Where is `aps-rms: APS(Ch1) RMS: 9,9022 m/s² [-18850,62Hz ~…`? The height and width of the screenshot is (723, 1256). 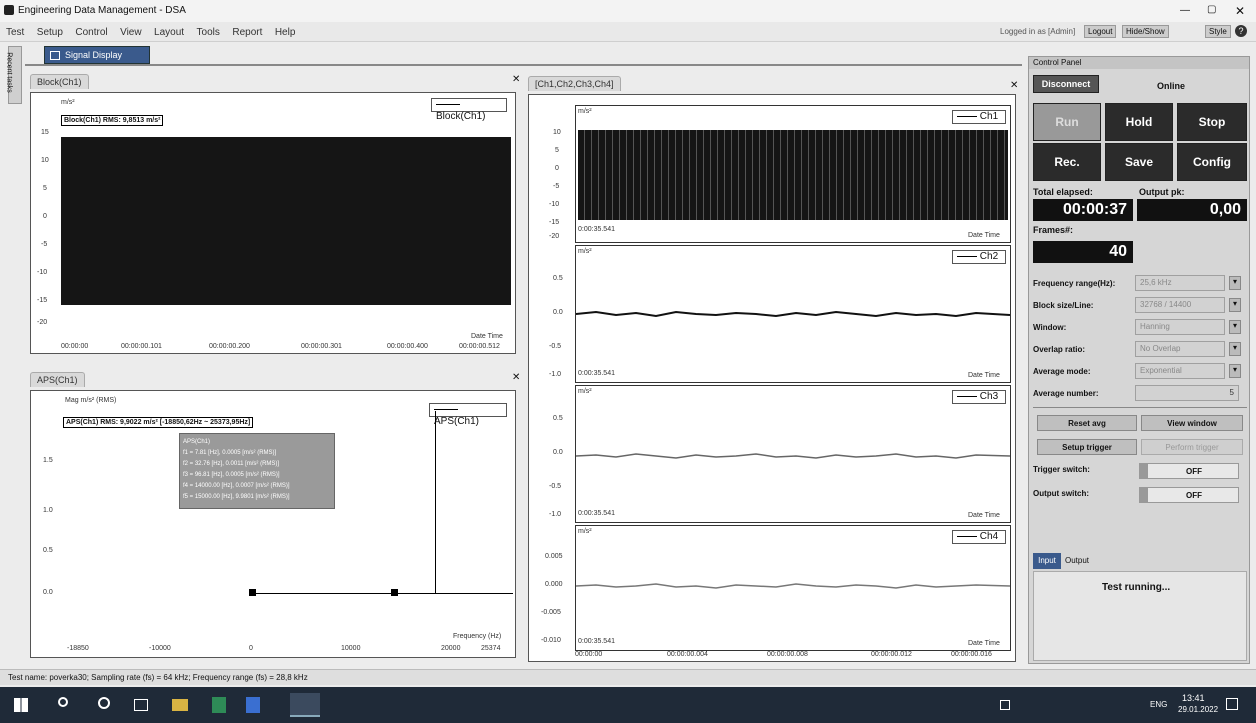
aps-rms: APS(Ch1) RMS: 9,9022 m/s² [-18850,62Hz ~… is located at coordinates (158, 422).